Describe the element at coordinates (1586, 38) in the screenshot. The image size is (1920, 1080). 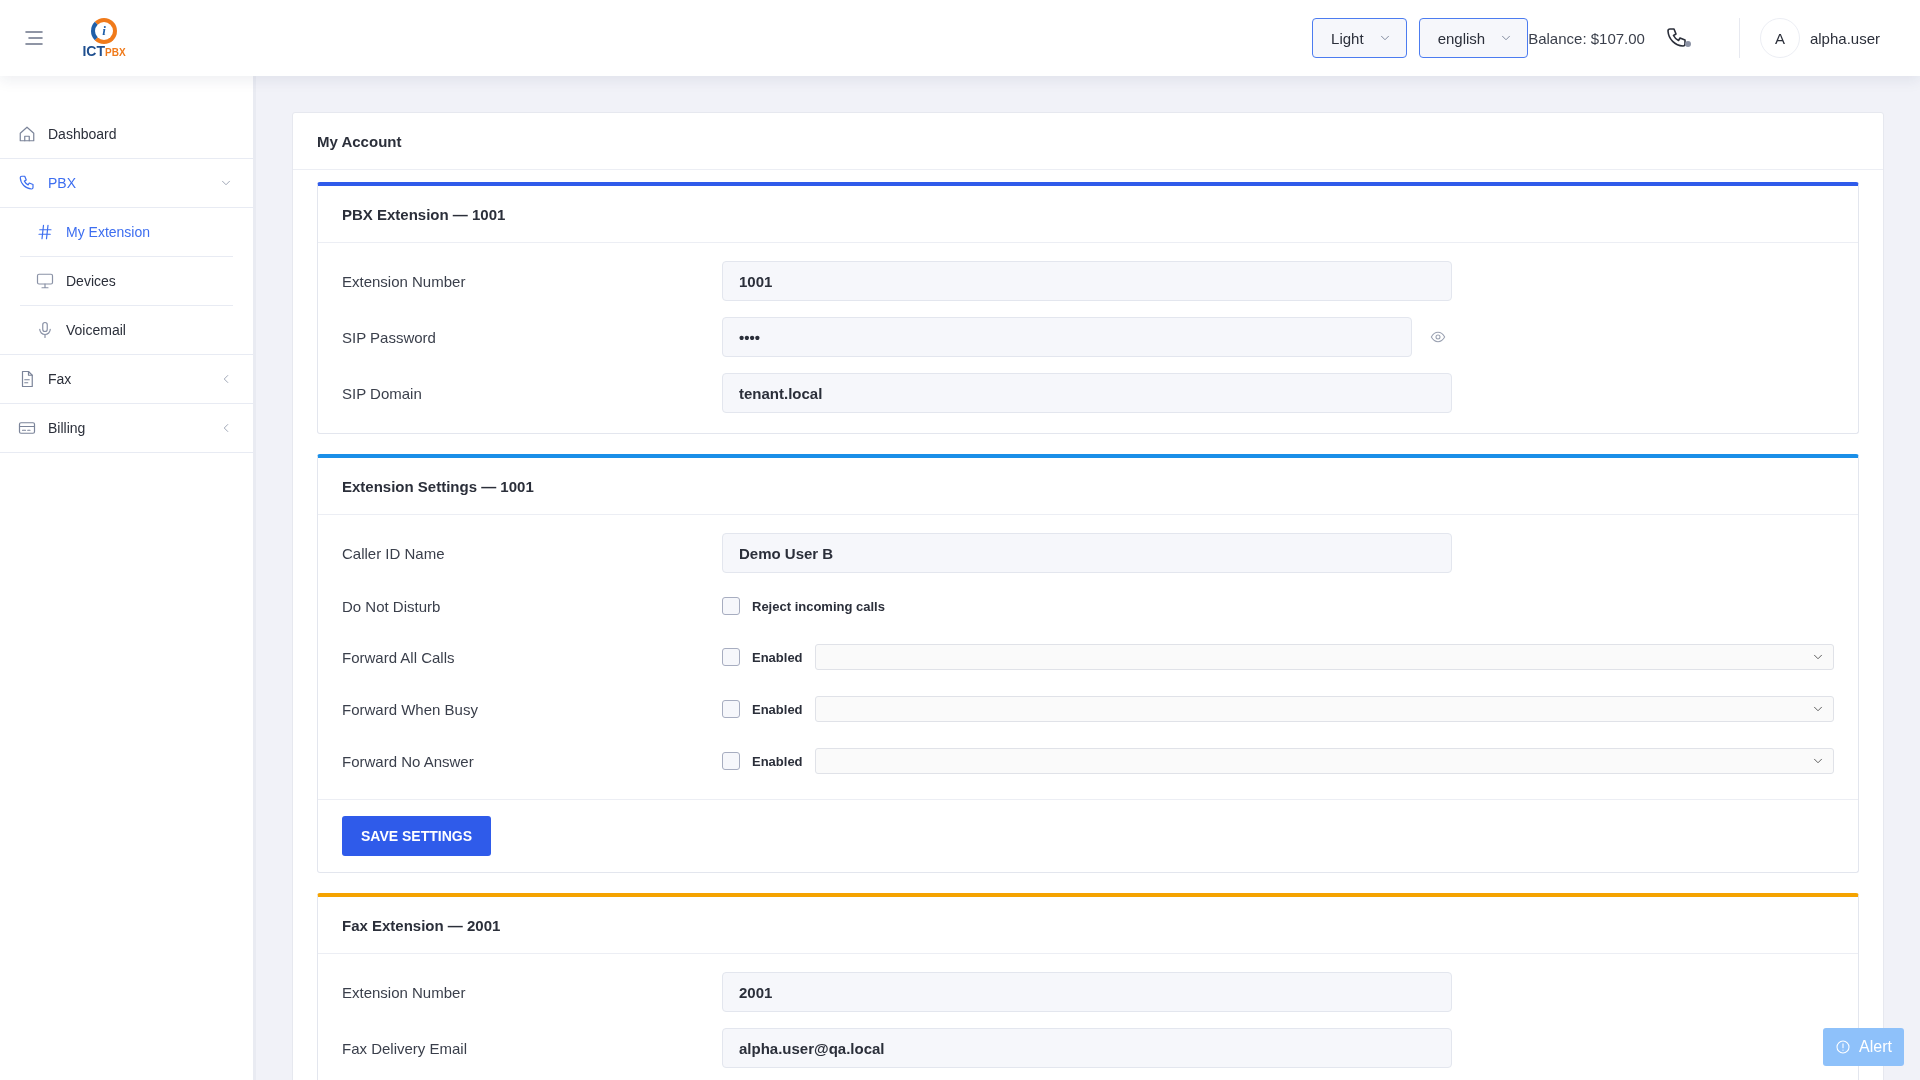
I see `balance-text: Balance: $107.00` at that location.